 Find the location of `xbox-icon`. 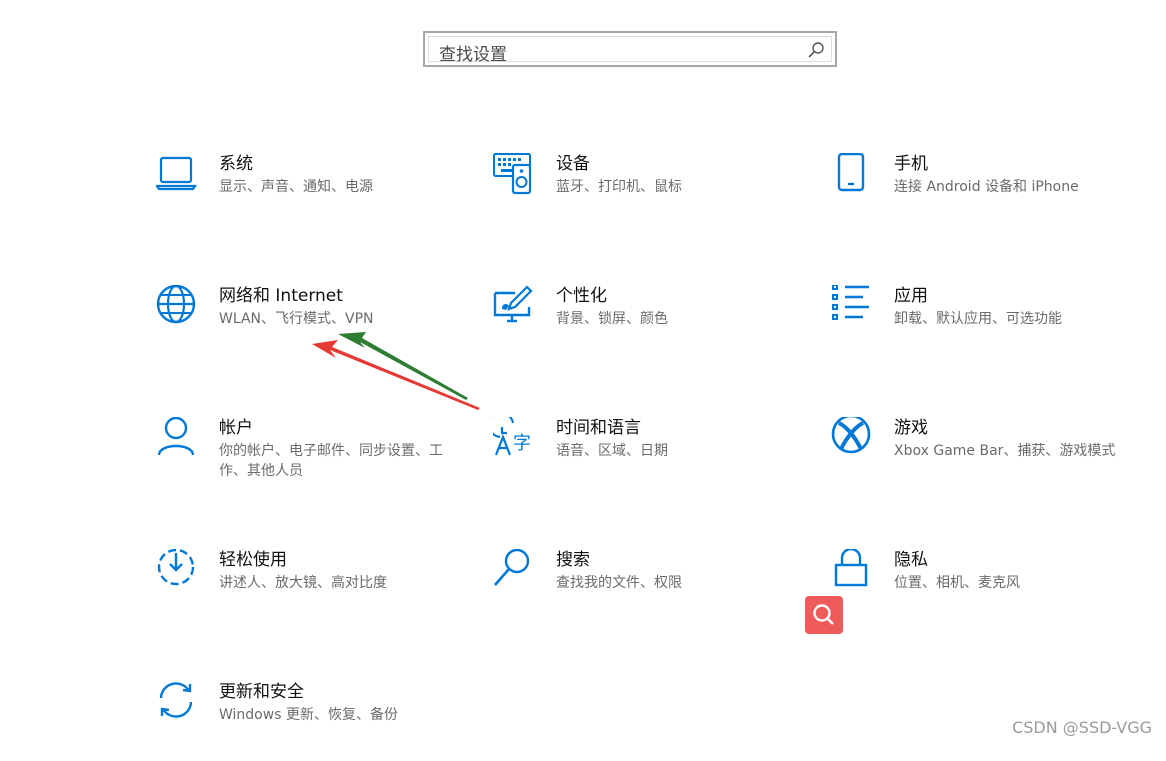

xbox-icon is located at coordinates (851, 435).